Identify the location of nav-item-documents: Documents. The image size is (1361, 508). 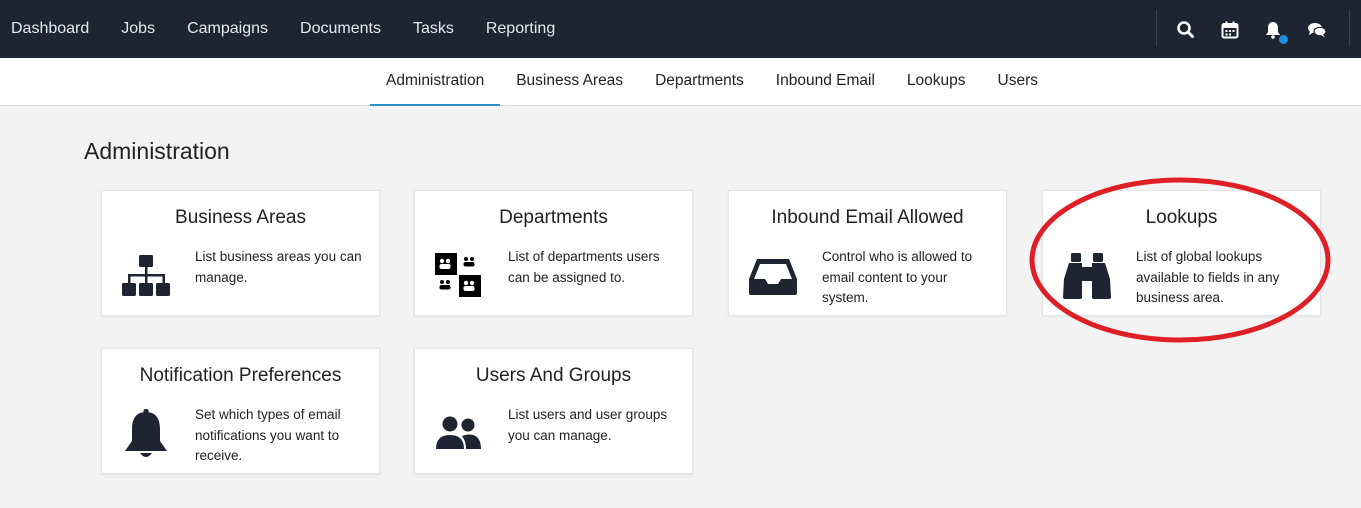
(340, 29).